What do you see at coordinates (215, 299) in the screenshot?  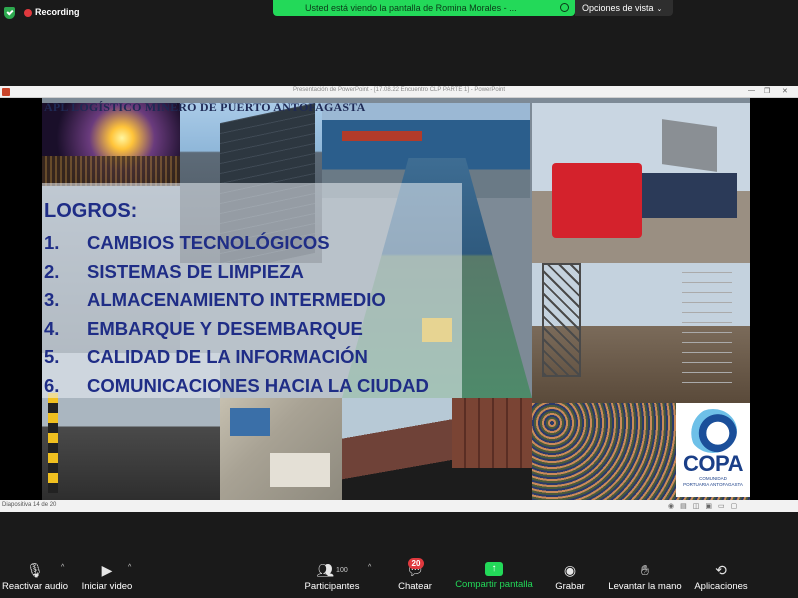 I see `list-item: 3. ALMACENAMIENTO INTERMEDIO` at bounding box center [215, 299].